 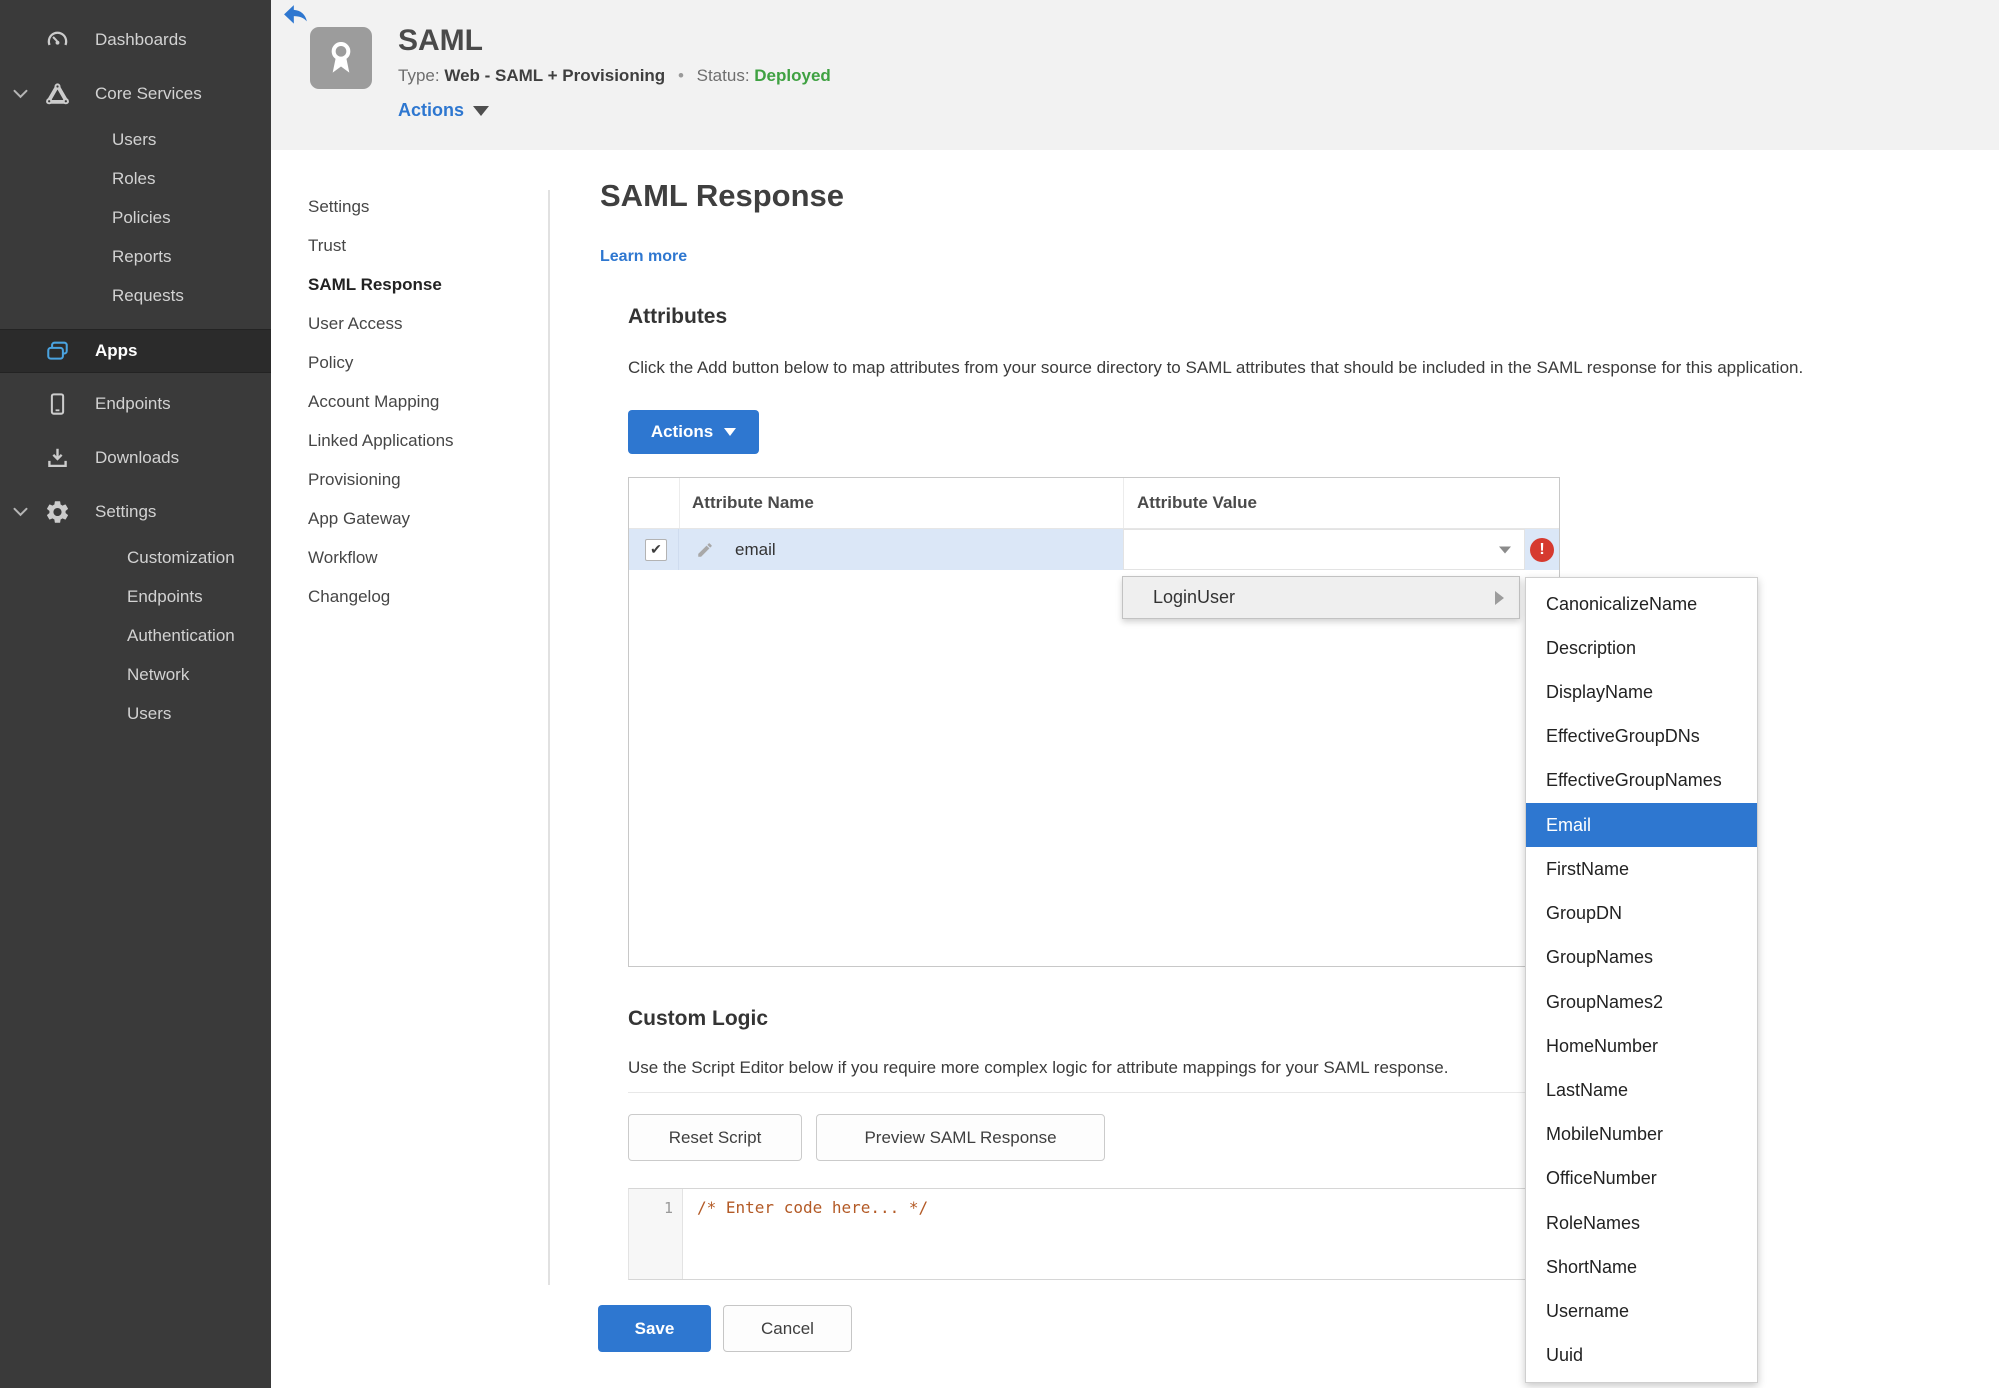 I want to click on submenu-item-officenumber: OfficeNumber, so click(x=1641, y=1179).